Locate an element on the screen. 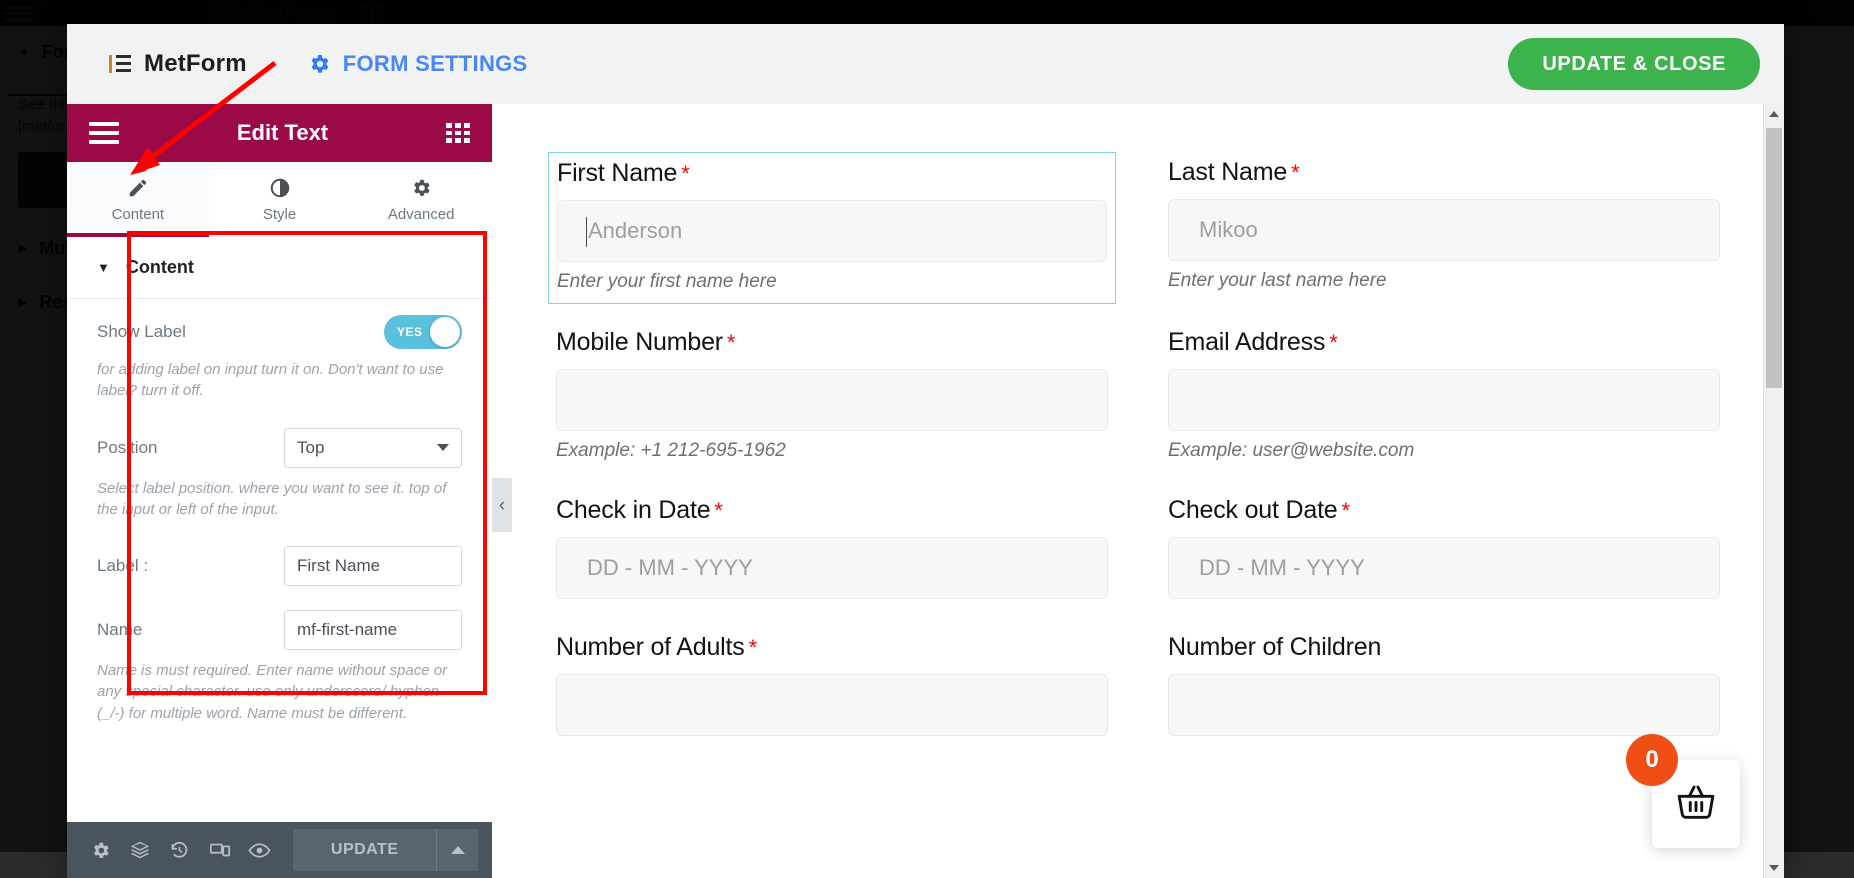 The height and width of the screenshot is (878, 1854). content-section-header: ▼ Content is located at coordinates (279, 268).